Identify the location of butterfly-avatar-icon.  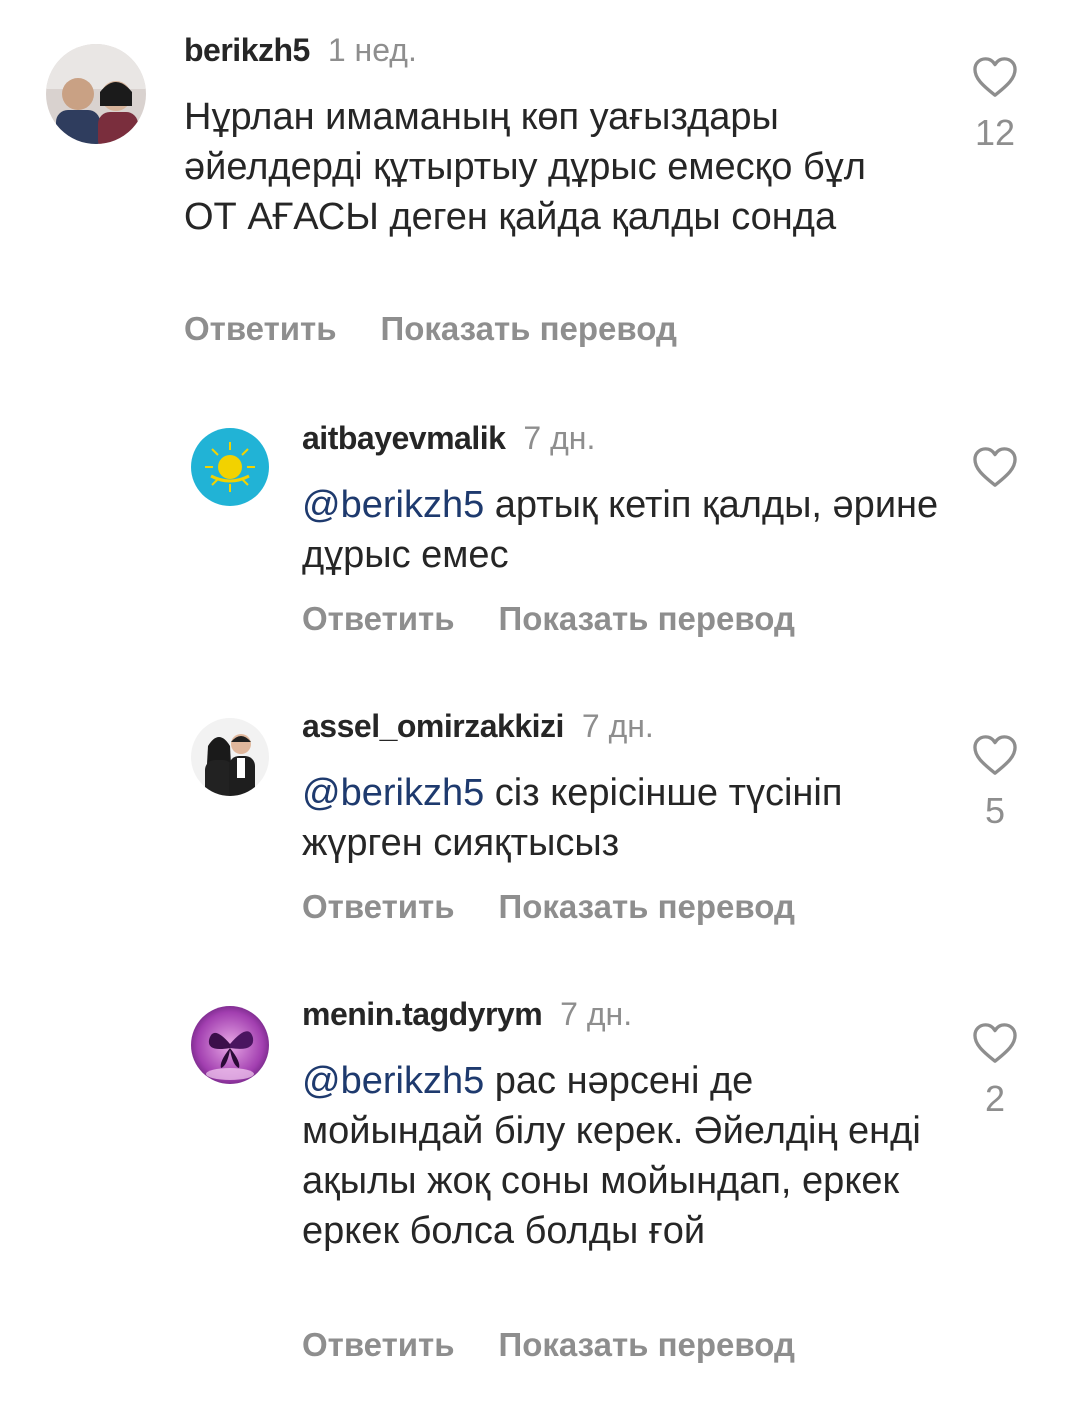
(230, 1045).